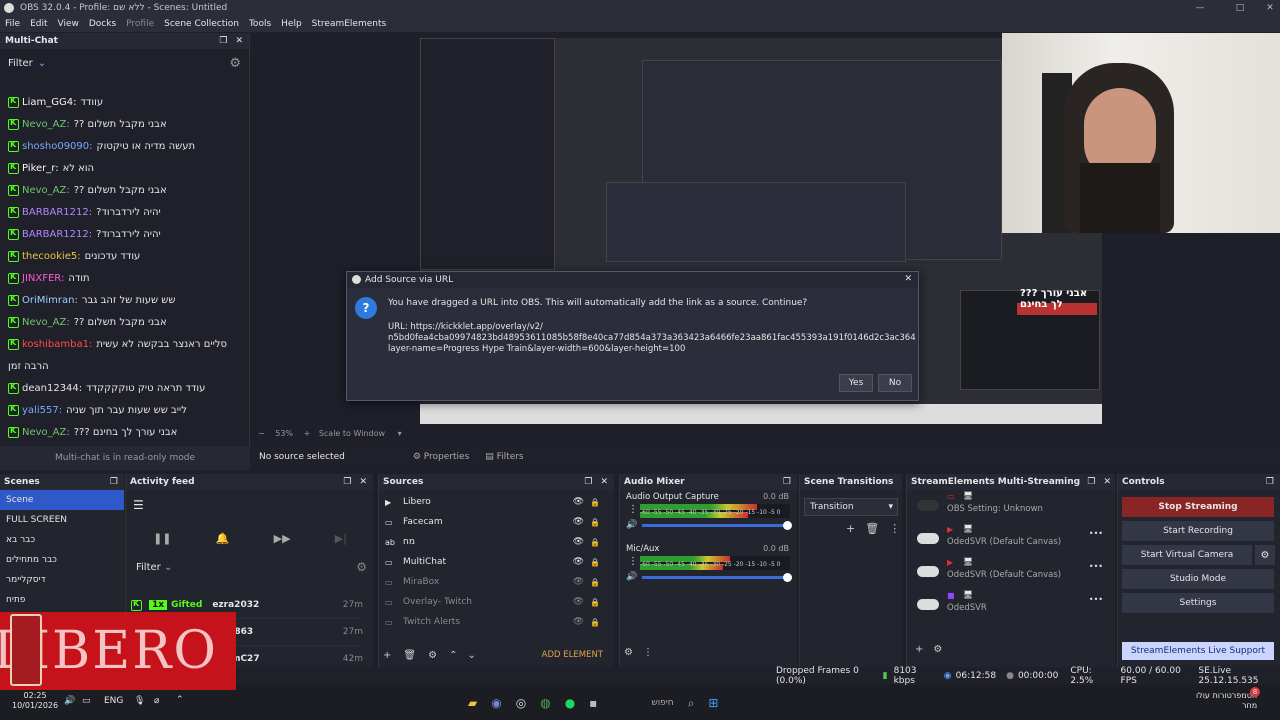  Describe the element at coordinates (42, 63) in the screenshot. I see `chevron-down-icon: ⌄` at that location.